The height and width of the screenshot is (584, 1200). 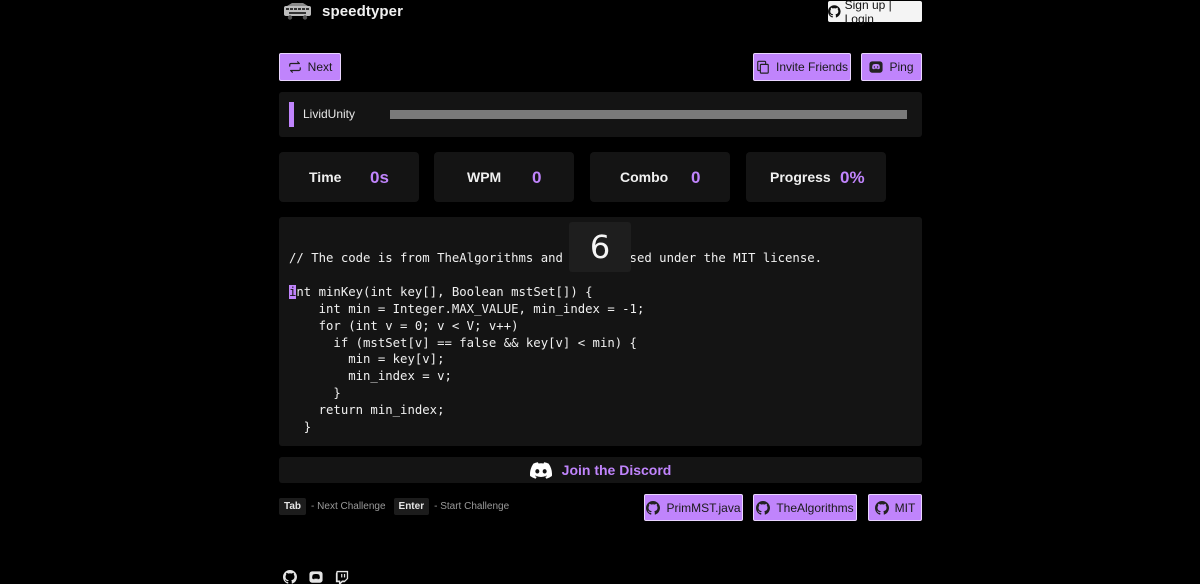 What do you see at coordinates (484, 177) in the screenshot?
I see `stat-wpm-label: WPM` at bounding box center [484, 177].